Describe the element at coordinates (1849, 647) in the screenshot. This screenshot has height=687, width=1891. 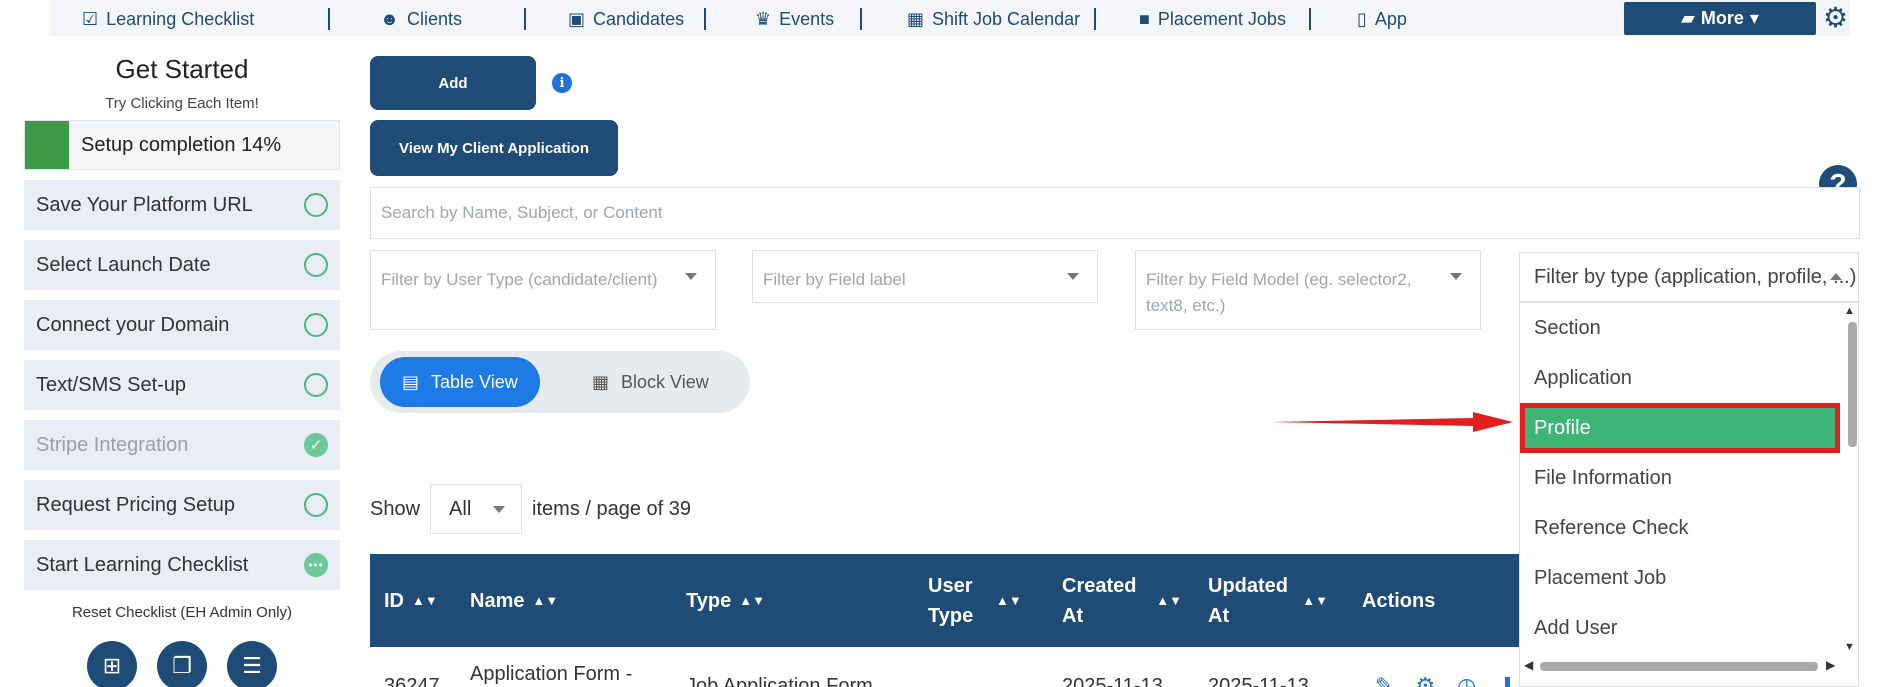
I see `scroll-down-arrow-icon: ▼` at that location.